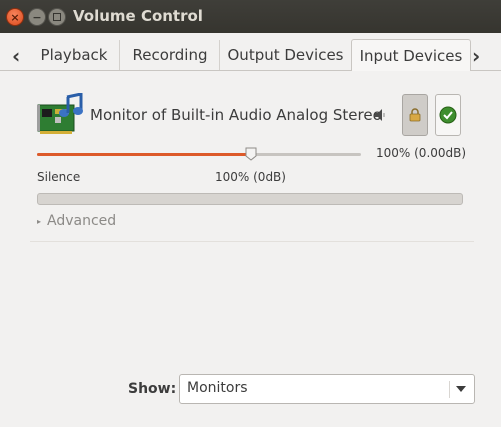 The image size is (501, 427). What do you see at coordinates (411, 55) in the screenshot?
I see `tab-input-devices: Input Devices` at bounding box center [411, 55].